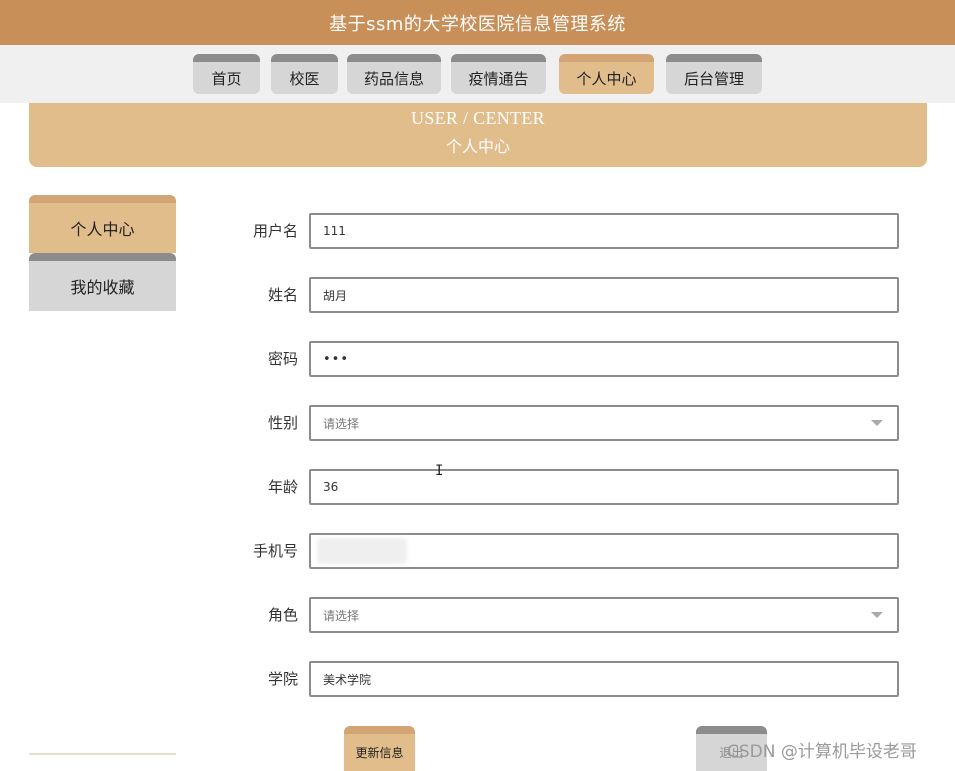 The height and width of the screenshot is (771, 955). Describe the element at coordinates (604, 615) in the screenshot. I see `role-select: 请选择` at that location.